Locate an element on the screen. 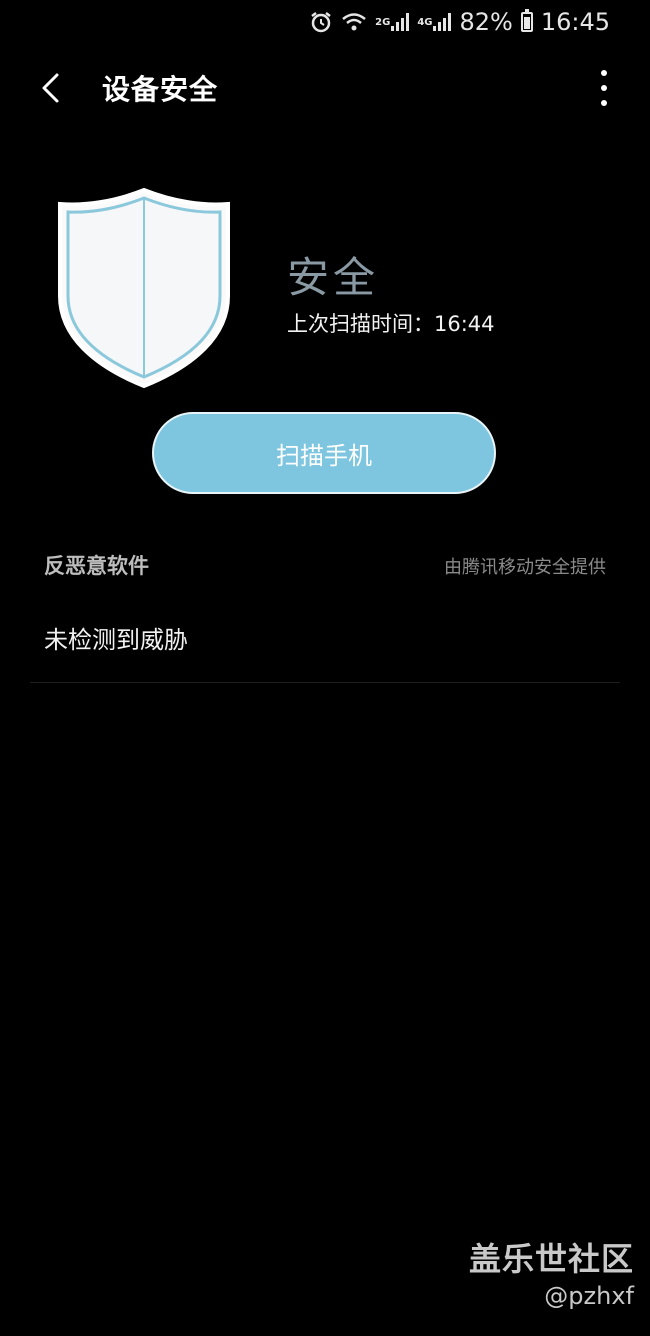  app-bar: 设备安全 is located at coordinates (325, 88).